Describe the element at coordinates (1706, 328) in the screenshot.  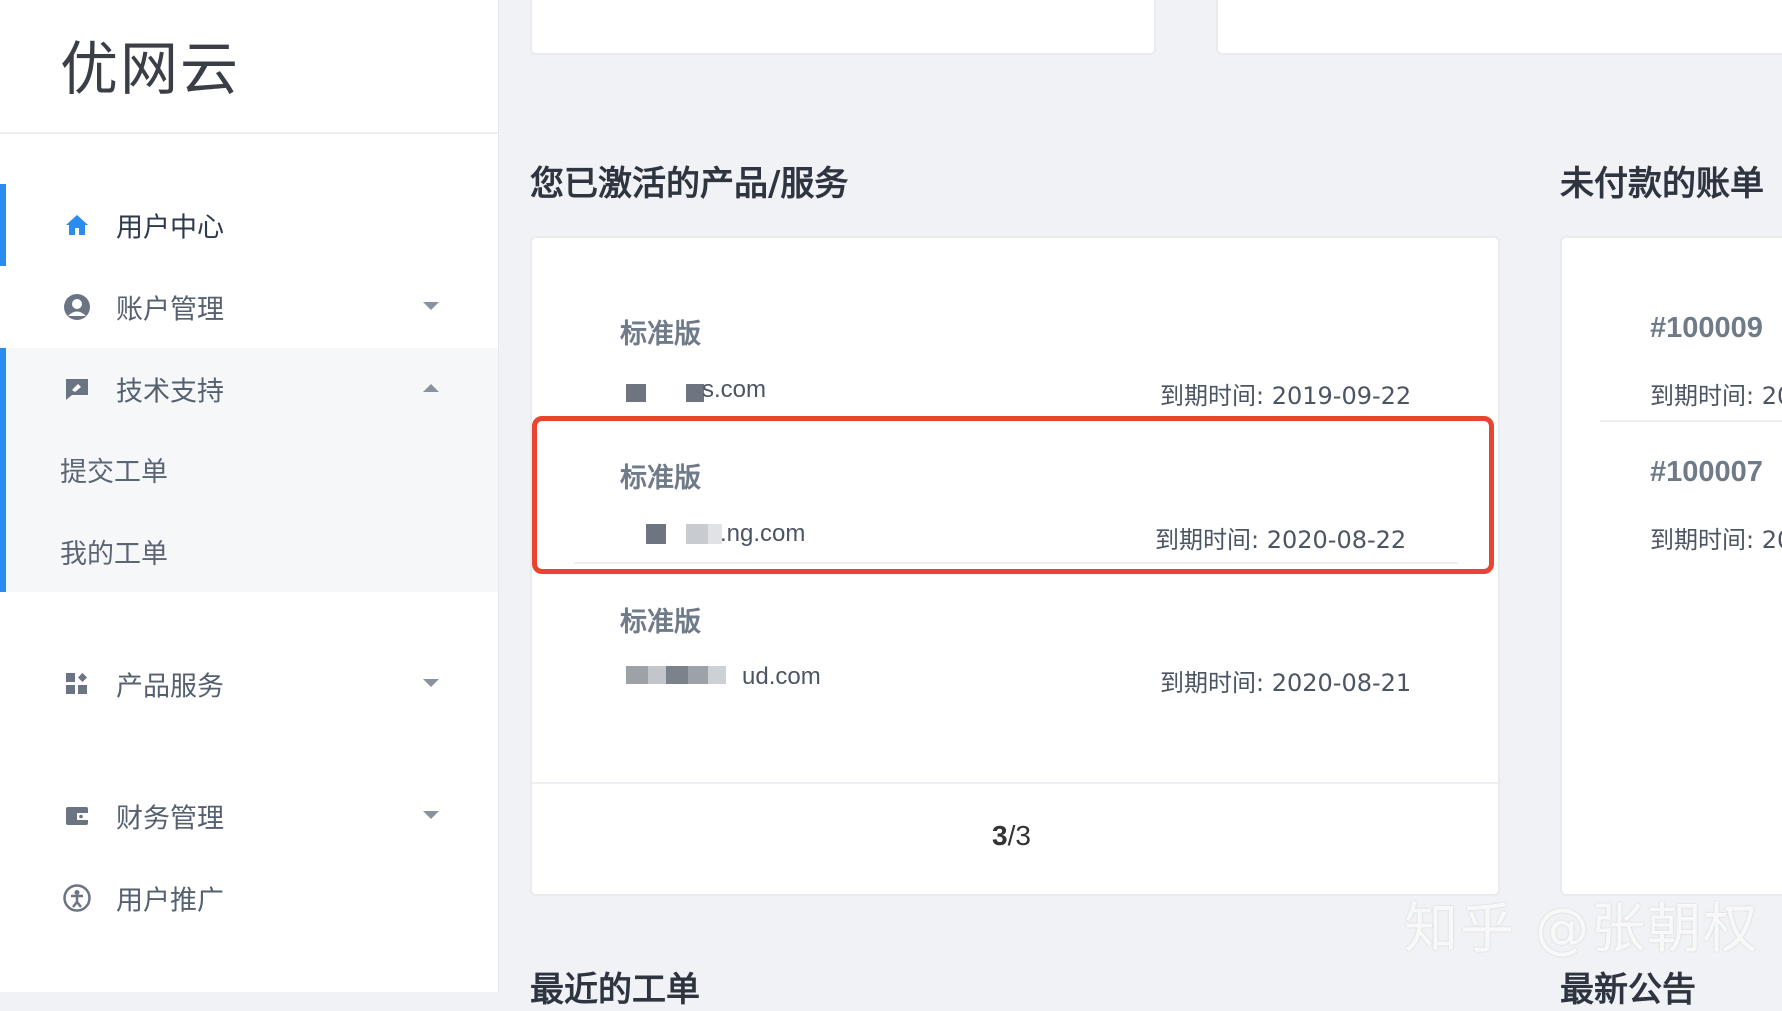
I see `bill-id: #100009` at that location.